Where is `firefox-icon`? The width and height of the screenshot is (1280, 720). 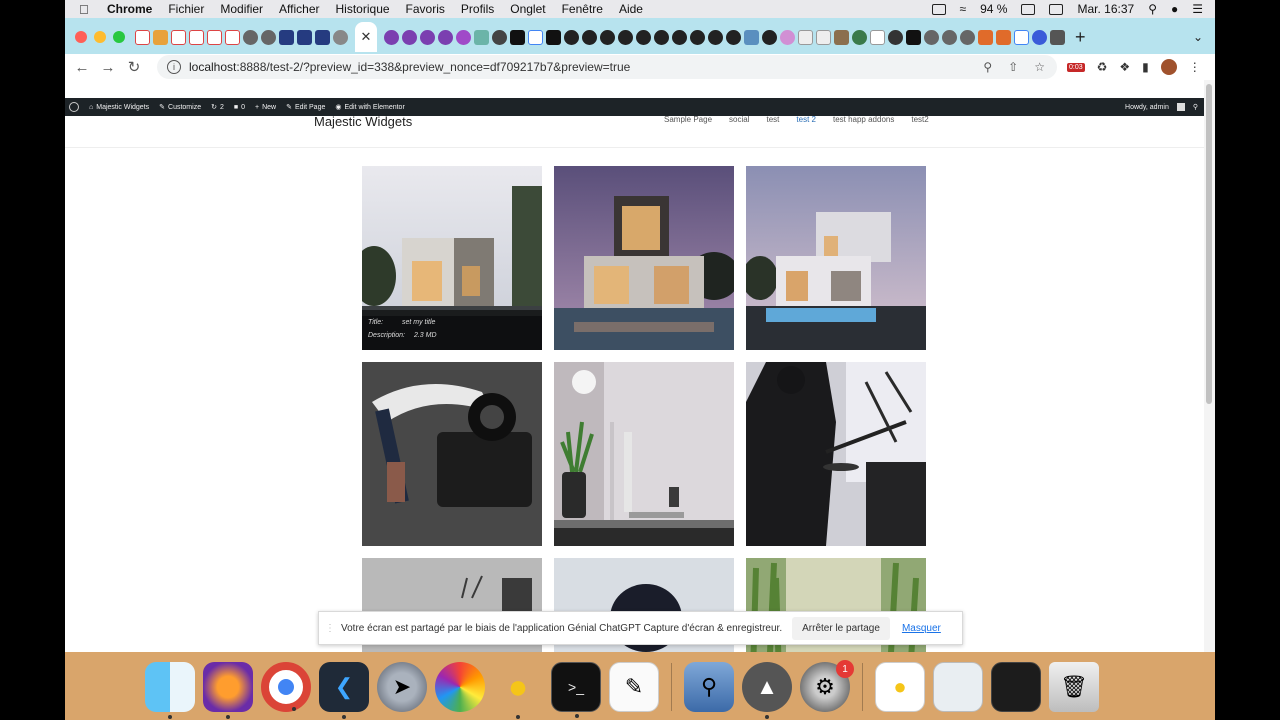
firefox-icon is located at coordinates (228, 690).